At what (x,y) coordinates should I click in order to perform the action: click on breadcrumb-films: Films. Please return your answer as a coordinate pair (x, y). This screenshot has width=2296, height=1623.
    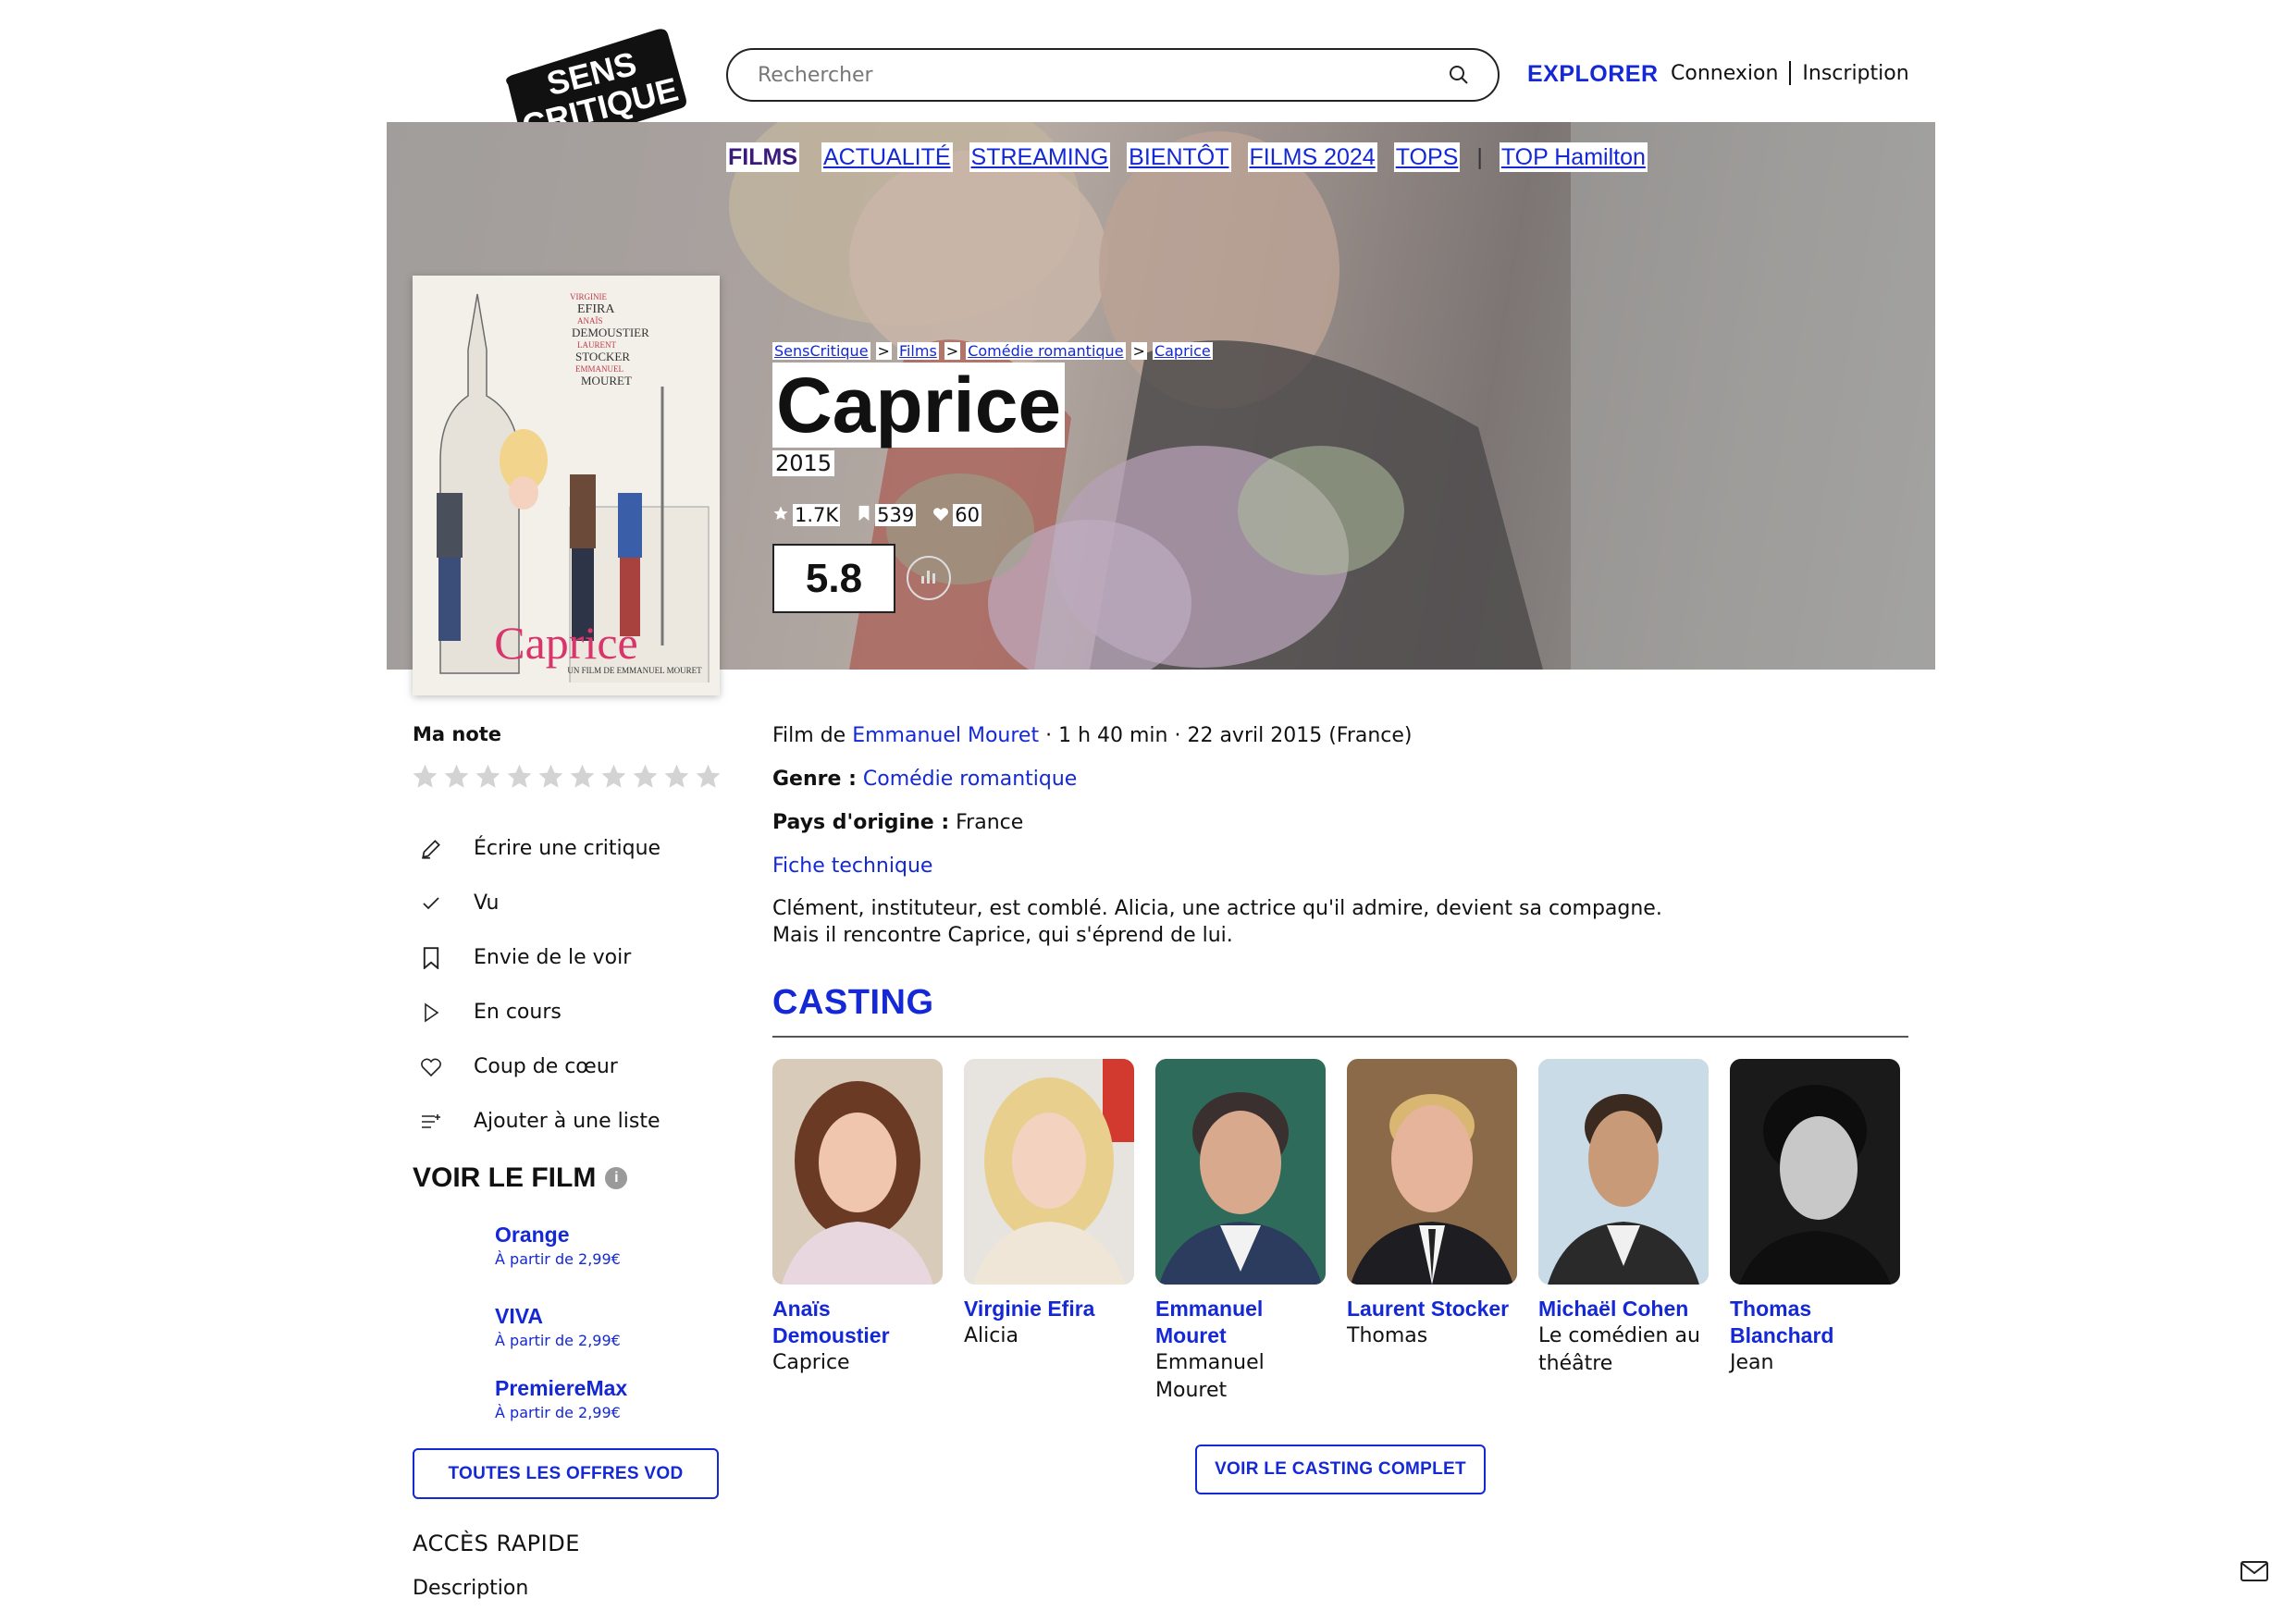
    Looking at the image, I should click on (917, 351).